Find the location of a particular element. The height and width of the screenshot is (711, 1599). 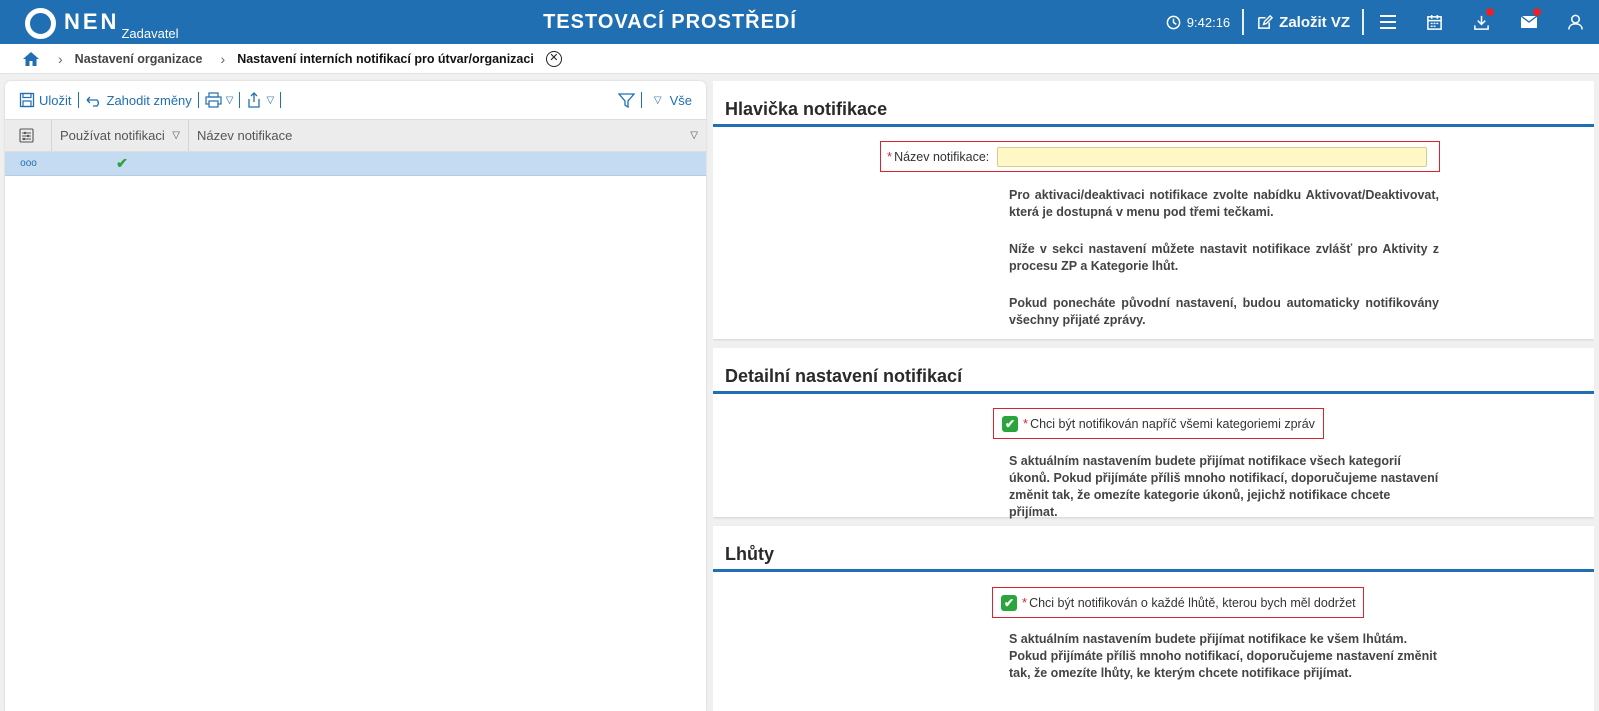

export-button: ▽ is located at coordinates (260, 100).